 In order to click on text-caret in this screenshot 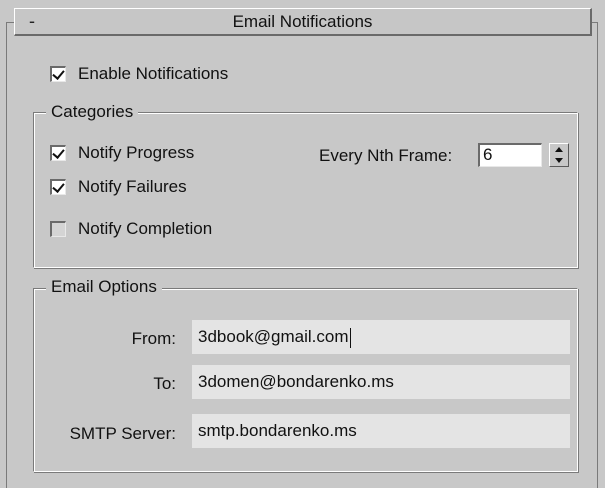, I will do `click(350, 337)`.